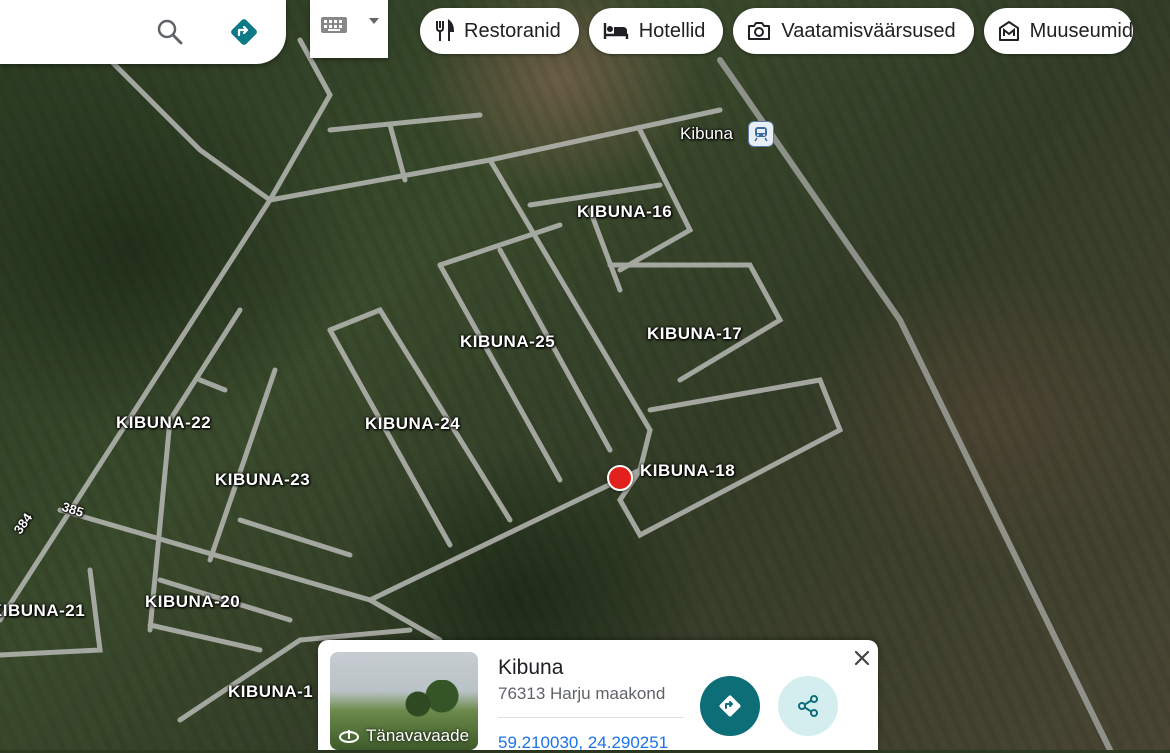 Image resolution: width=1170 pixels, height=753 pixels. What do you see at coordinates (262, 480) in the screenshot?
I see `area-label-kibuna-23: KIBUNA-23` at bounding box center [262, 480].